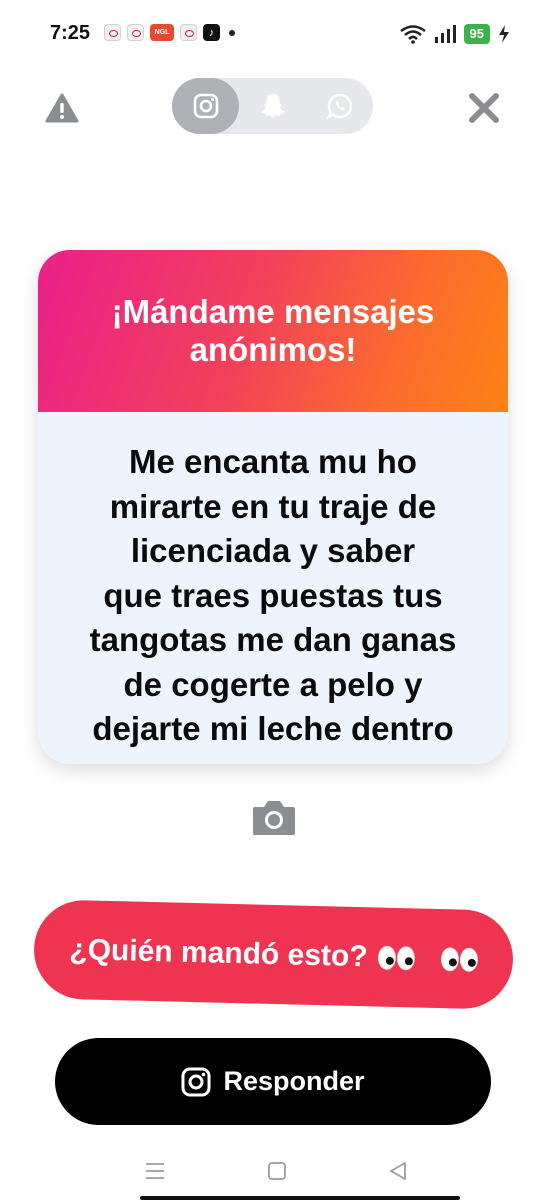 The image size is (546, 1200). What do you see at coordinates (273, 728) in the screenshot?
I see `message-line: dejarte mi leche dentro` at bounding box center [273, 728].